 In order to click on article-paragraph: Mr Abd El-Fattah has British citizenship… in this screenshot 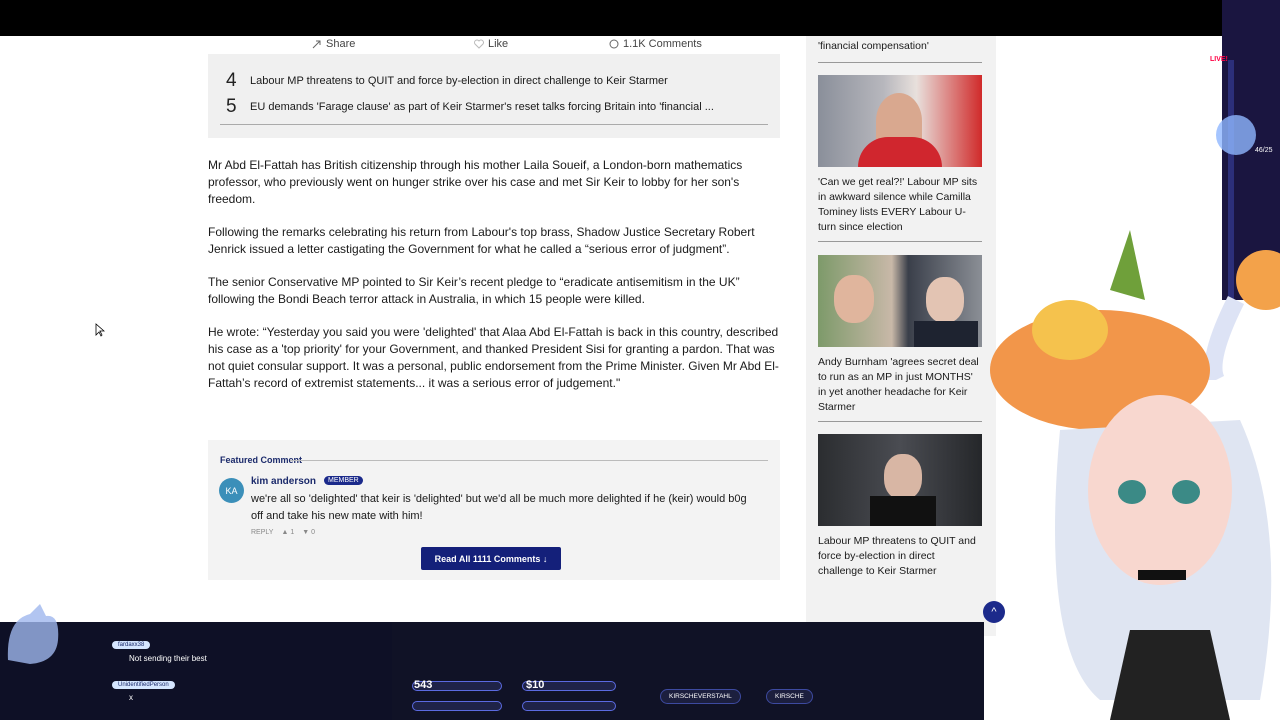, I will do `click(475, 182)`.